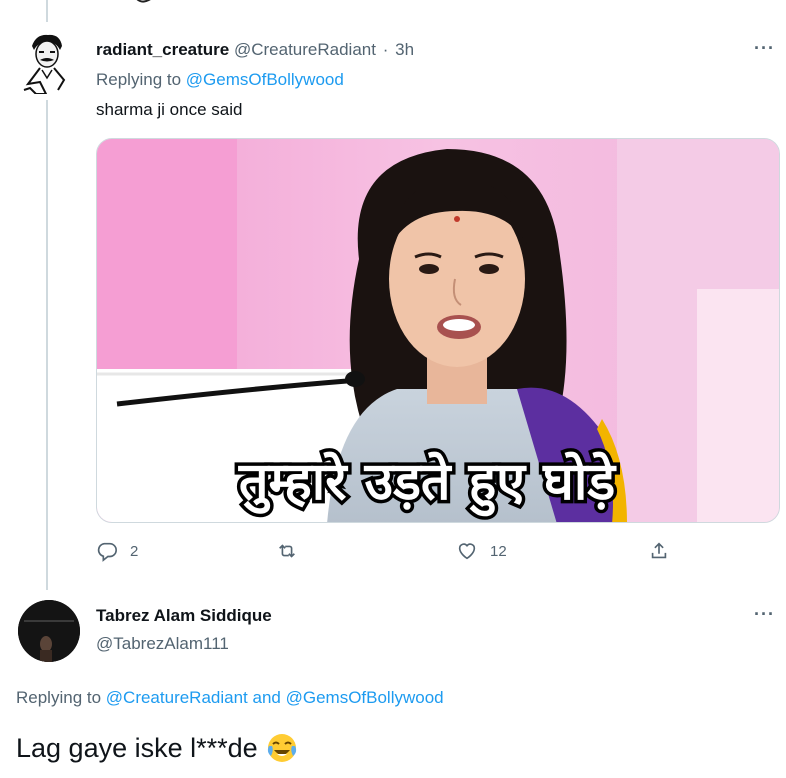 This screenshot has height=778, width=786. Describe the element at coordinates (404, 49) in the screenshot. I see `timestamp: 3h` at that location.